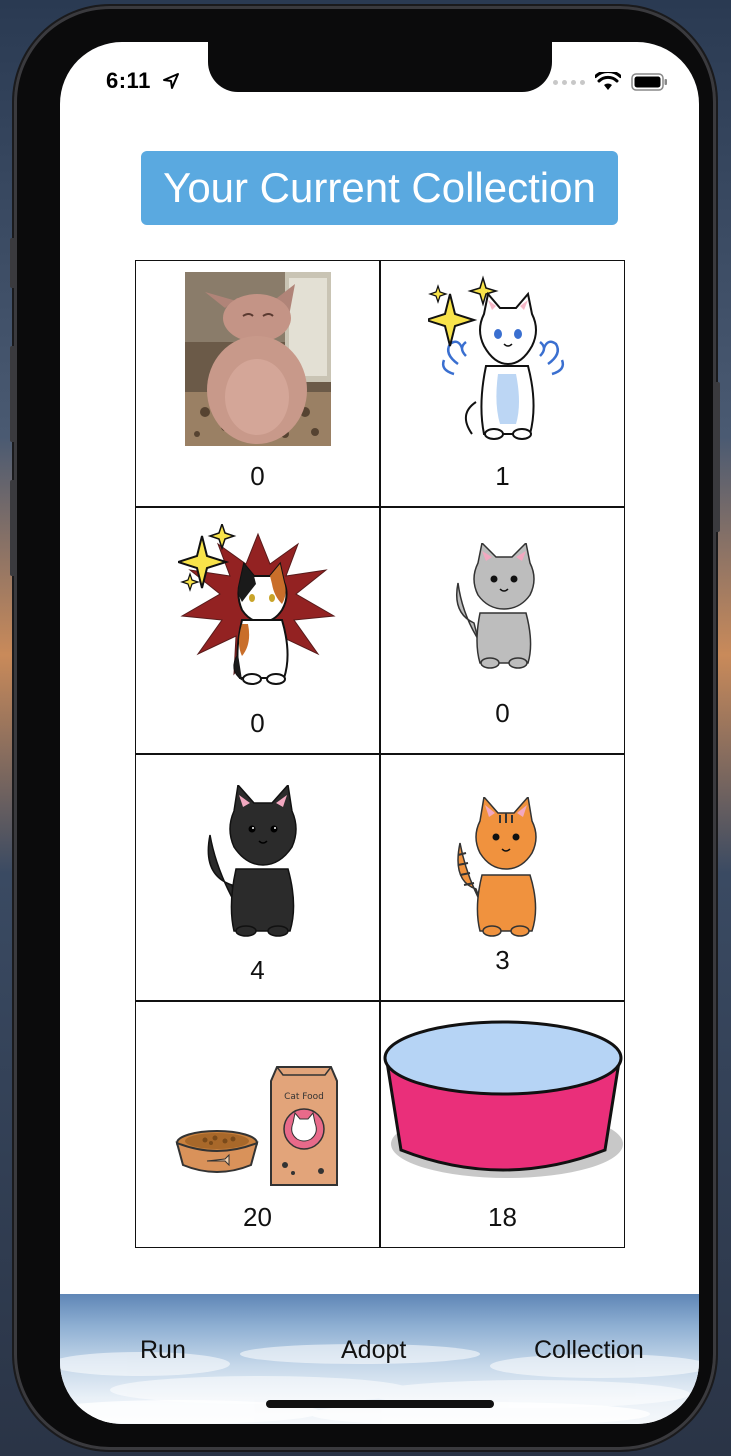 Image resolution: width=731 pixels, height=1456 pixels. Describe the element at coordinates (380, 1404) in the screenshot. I see `home-indicator` at that location.